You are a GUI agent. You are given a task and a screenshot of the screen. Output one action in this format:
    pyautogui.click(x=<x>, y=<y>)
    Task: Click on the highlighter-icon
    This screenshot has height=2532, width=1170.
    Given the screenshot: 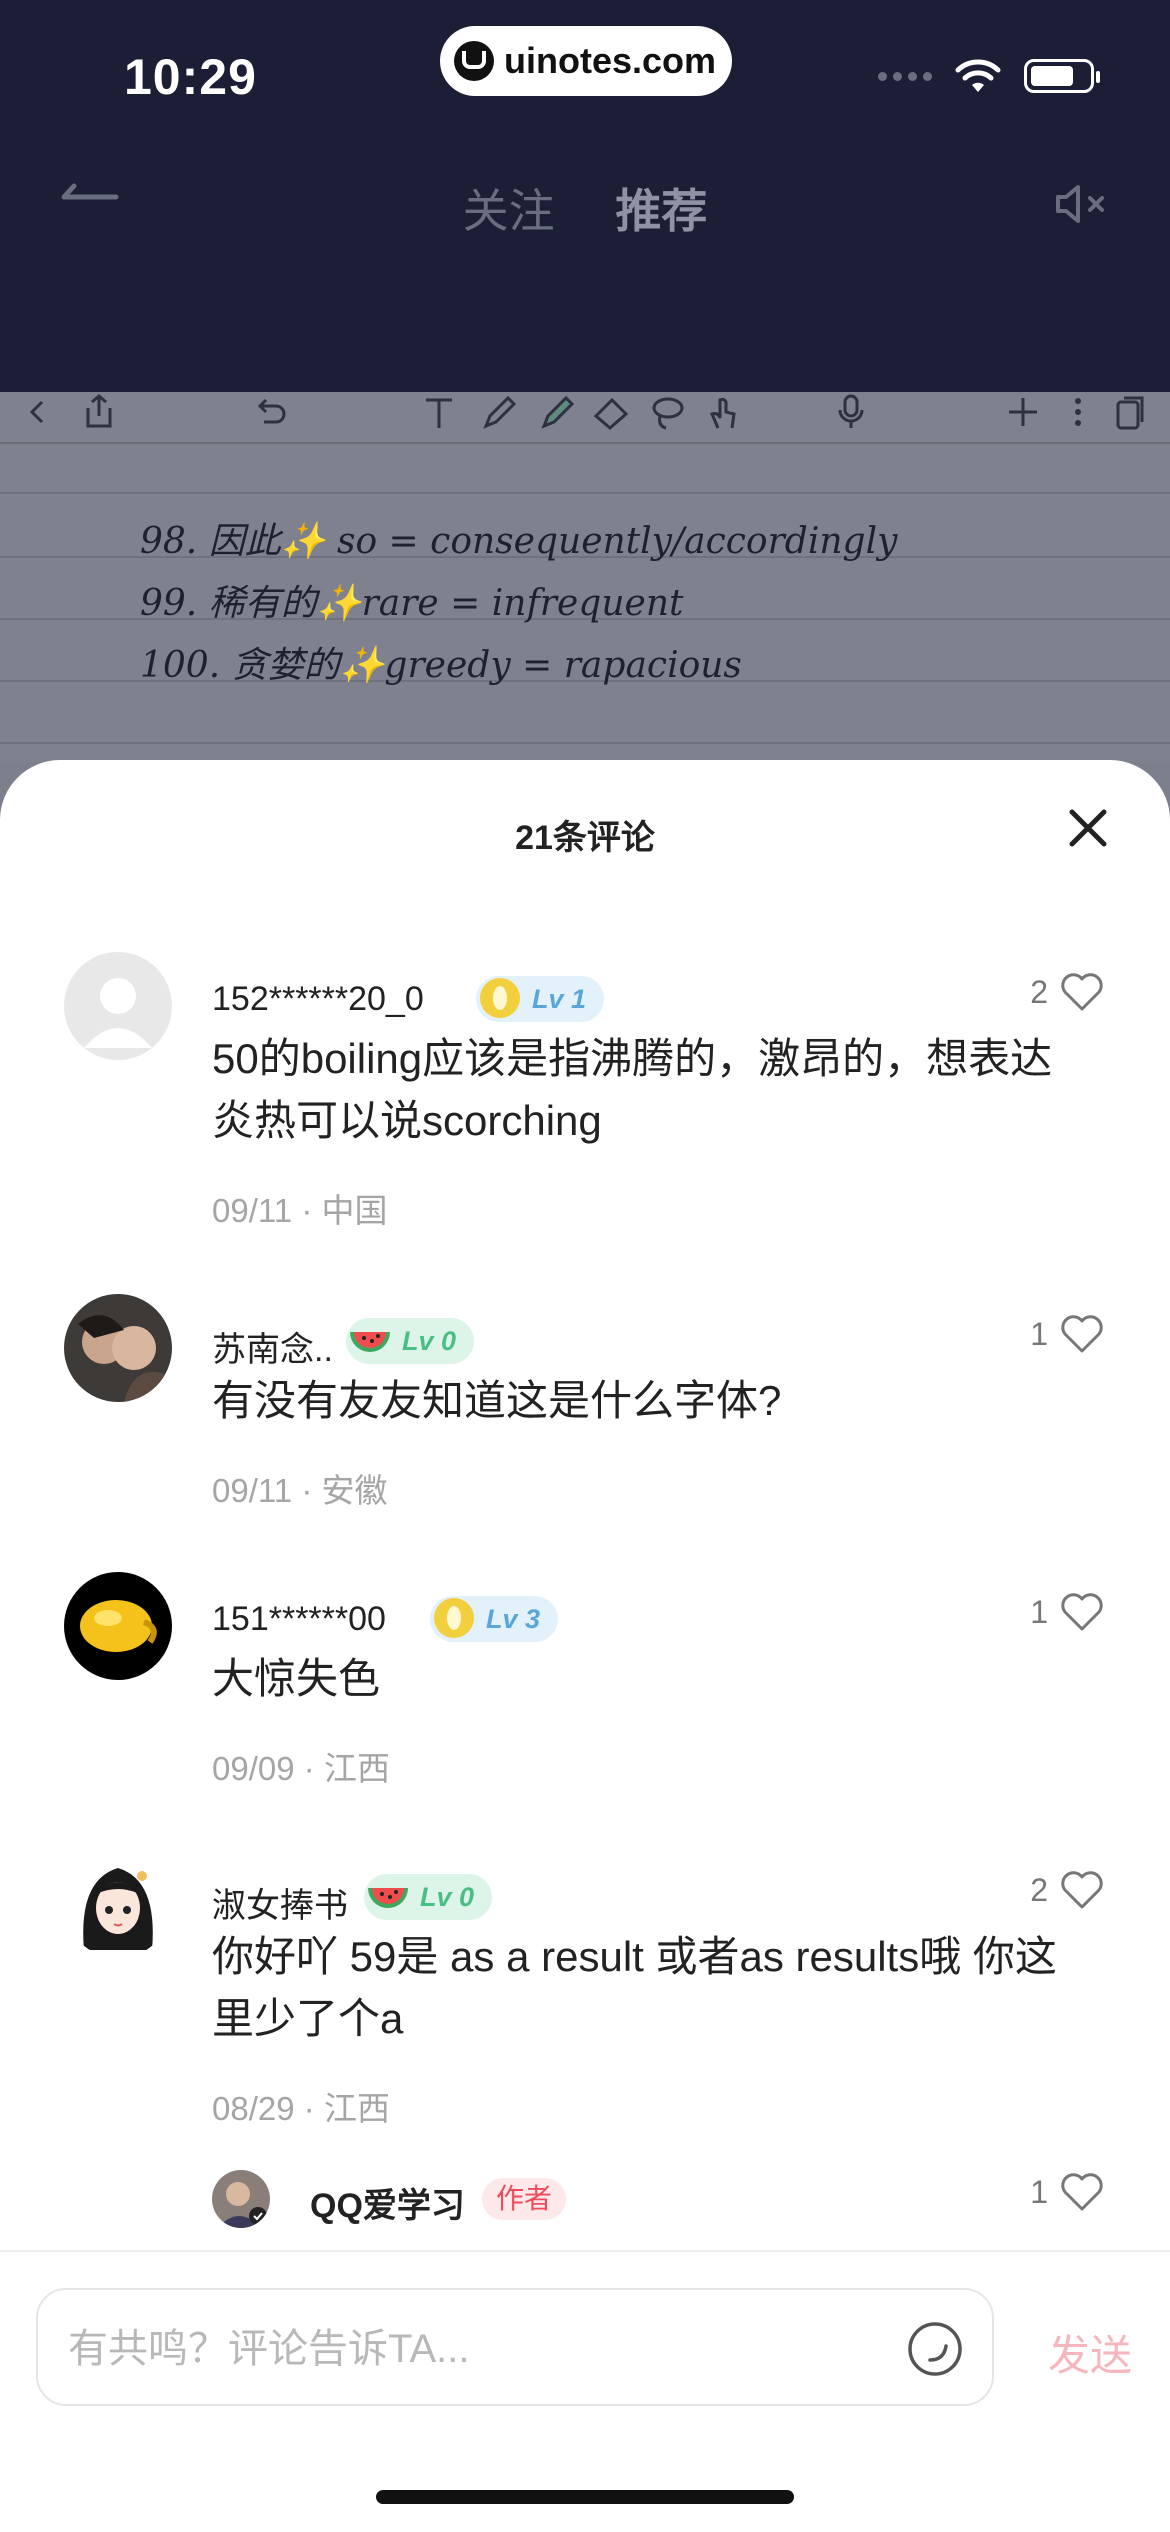 What is the action you would take?
    pyautogui.click(x=557, y=412)
    